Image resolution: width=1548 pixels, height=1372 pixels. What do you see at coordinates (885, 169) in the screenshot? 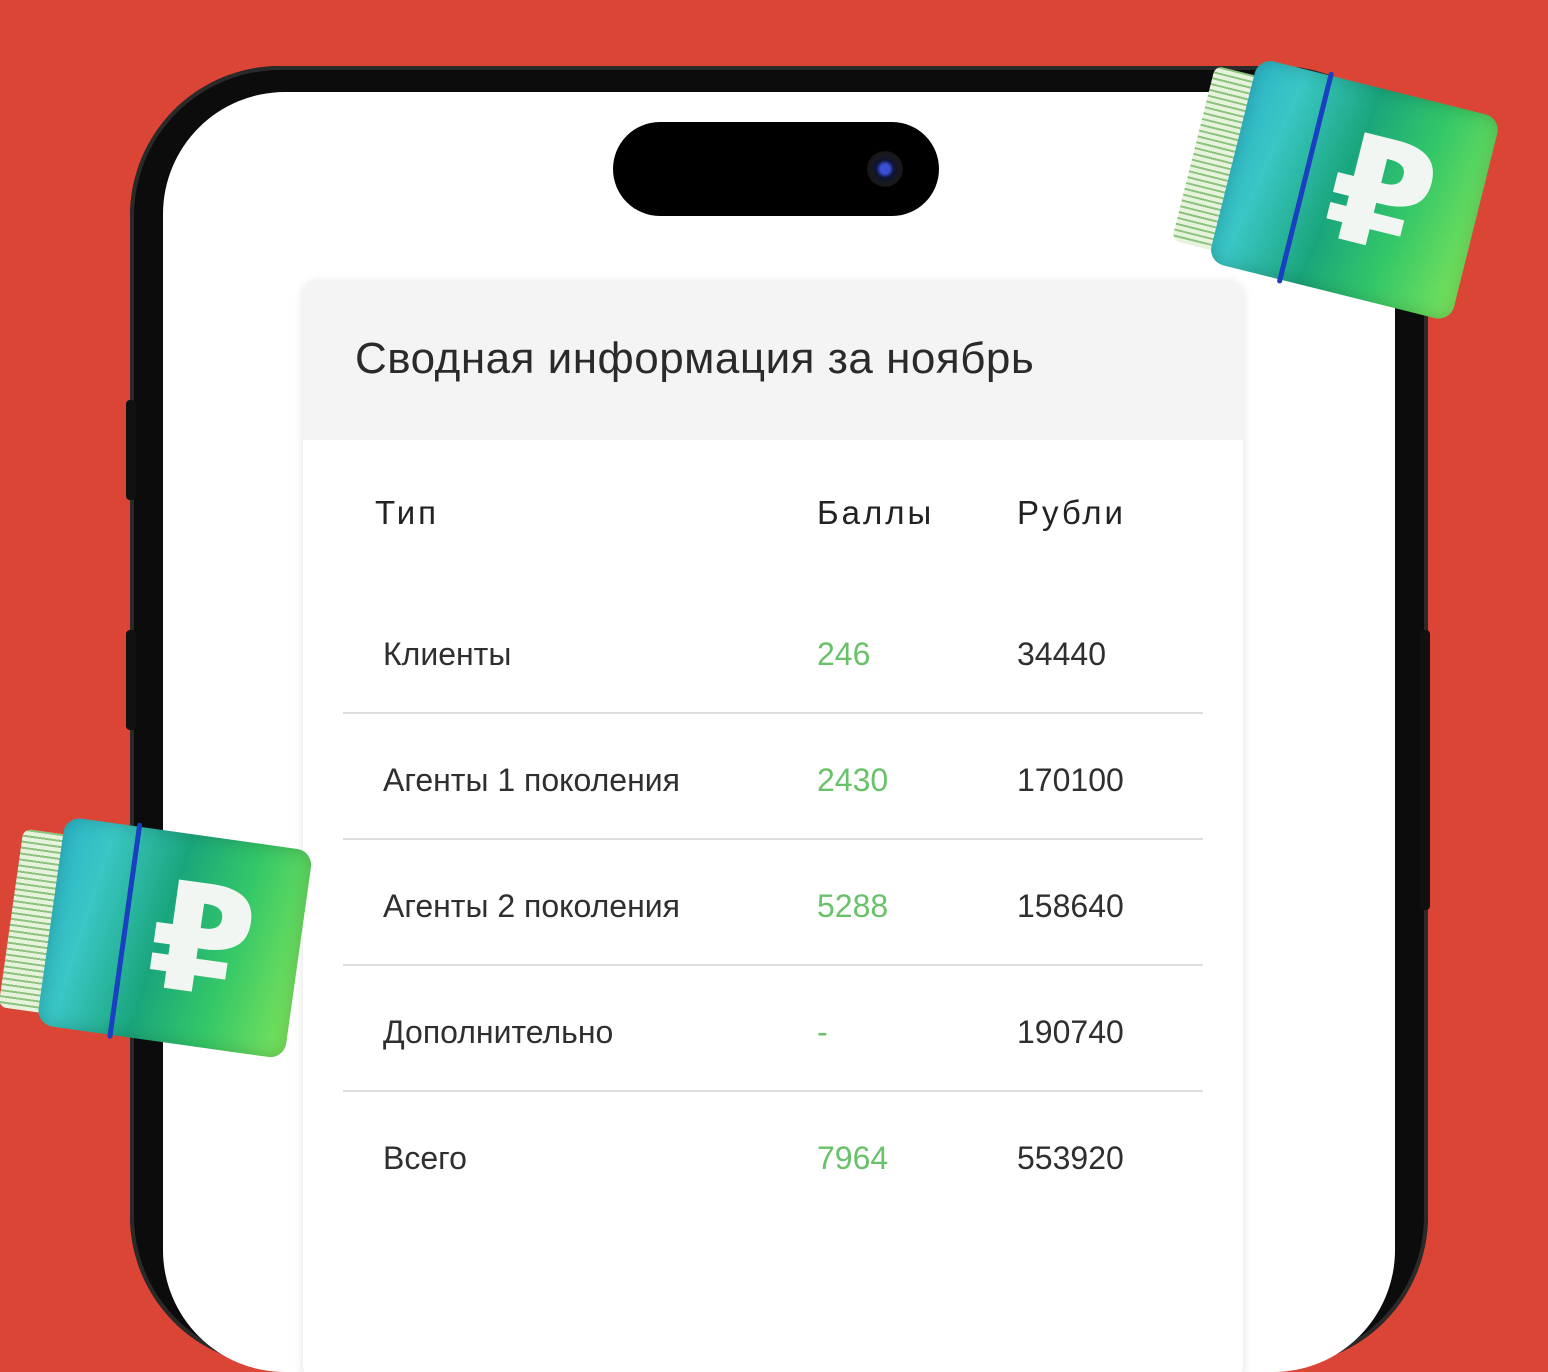
I see `camera-icon` at bounding box center [885, 169].